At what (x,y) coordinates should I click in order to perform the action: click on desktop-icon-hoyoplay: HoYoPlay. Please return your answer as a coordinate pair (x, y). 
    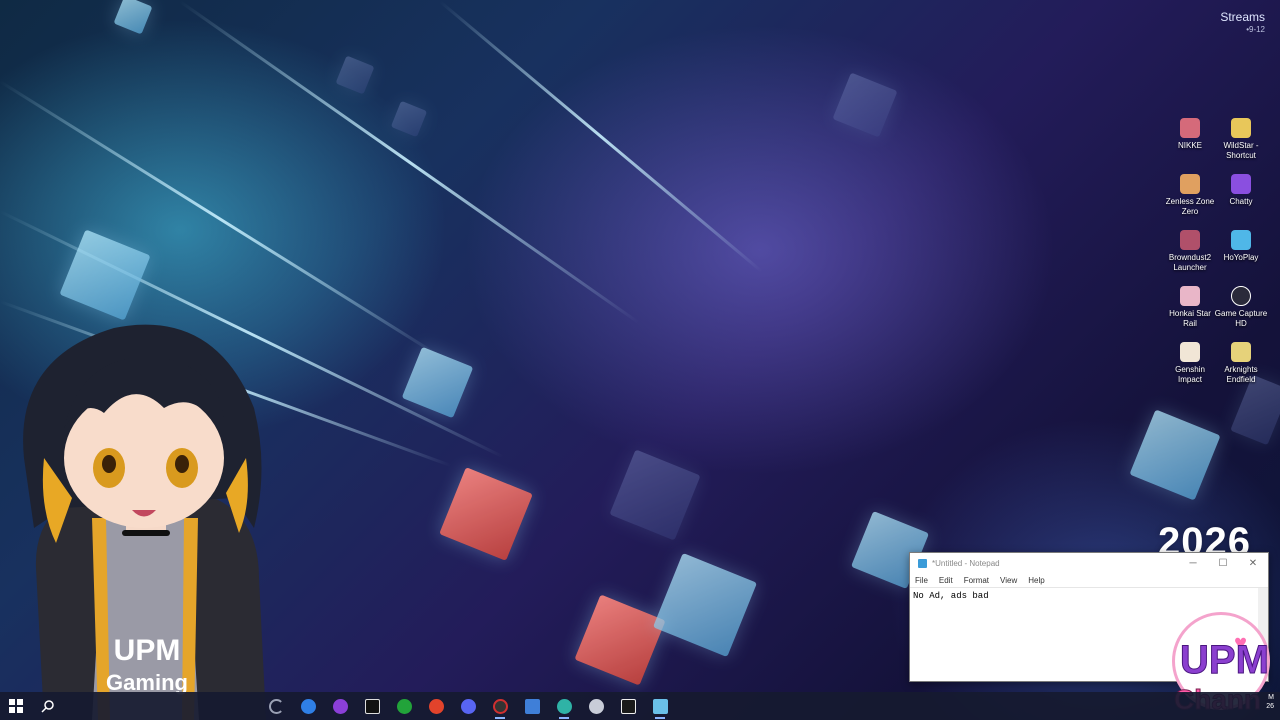
    Looking at the image, I should click on (1241, 246).